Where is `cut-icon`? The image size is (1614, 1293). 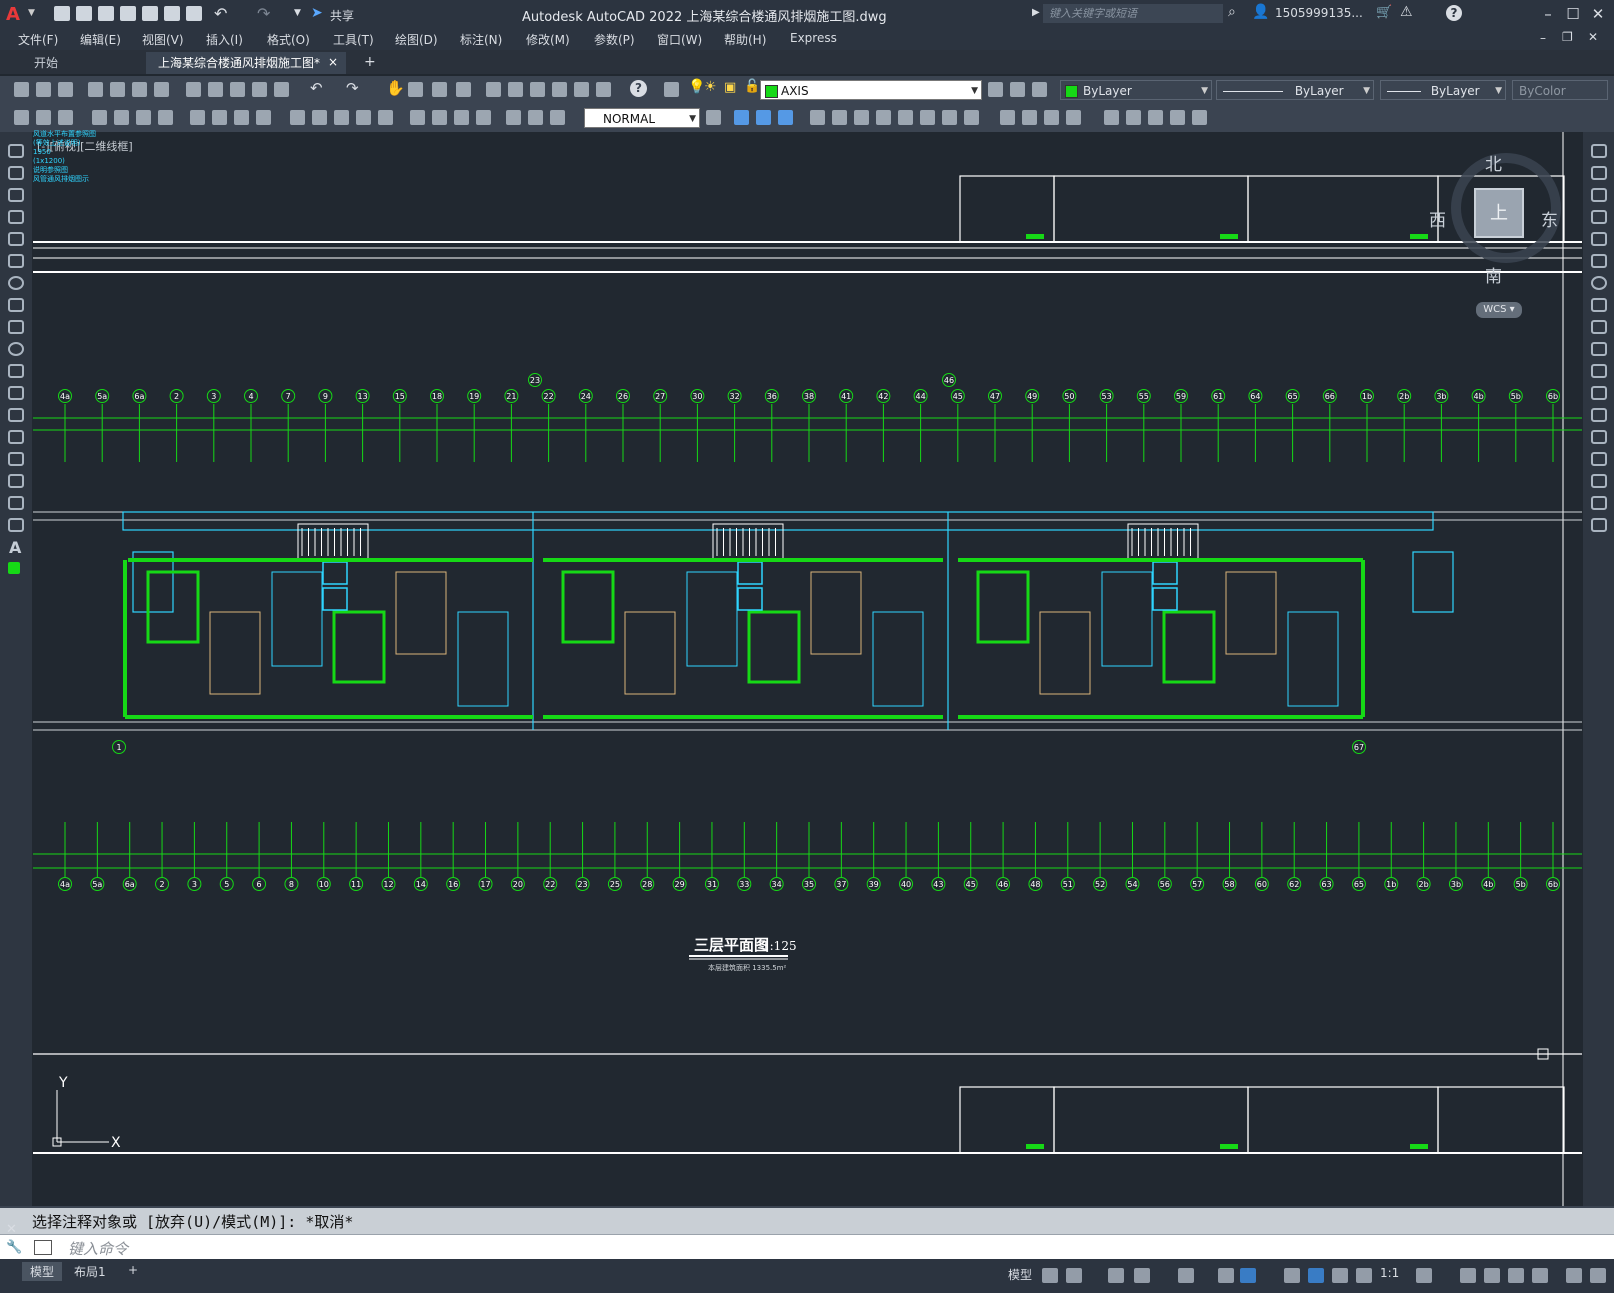 cut-icon is located at coordinates (193, 89).